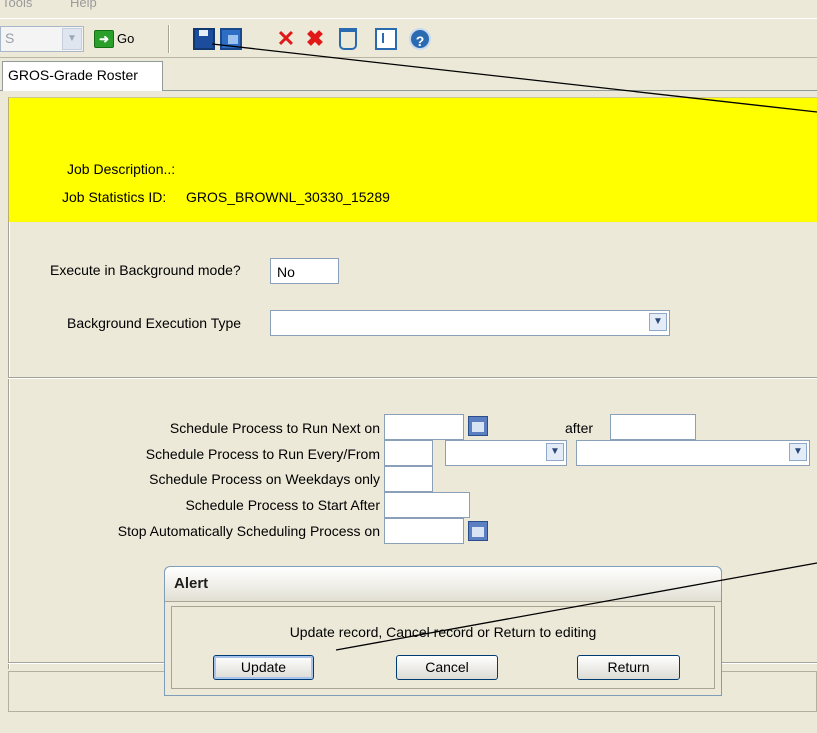 This screenshot has height=733, width=817. What do you see at coordinates (408, 453) in the screenshot?
I see `run-every-number-field` at bounding box center [408, 453].